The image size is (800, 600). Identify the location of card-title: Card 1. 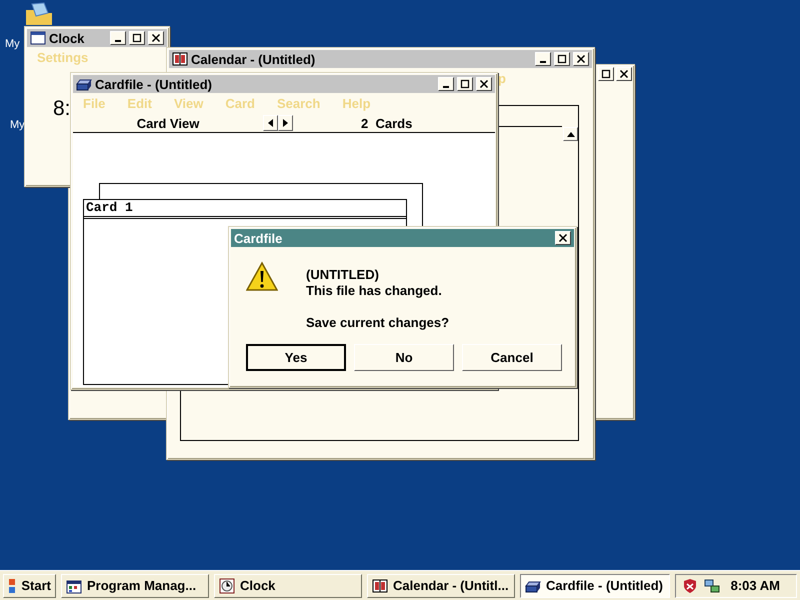
(245, 209).